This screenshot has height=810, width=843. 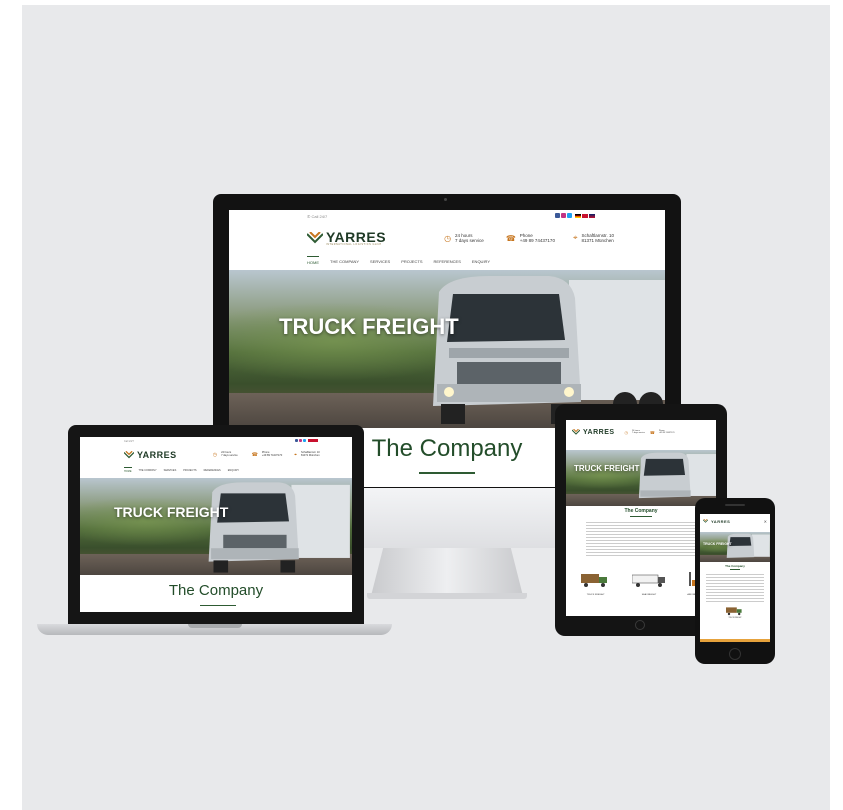 I want to click on flag-other-icon, so click(x=585, y=216).